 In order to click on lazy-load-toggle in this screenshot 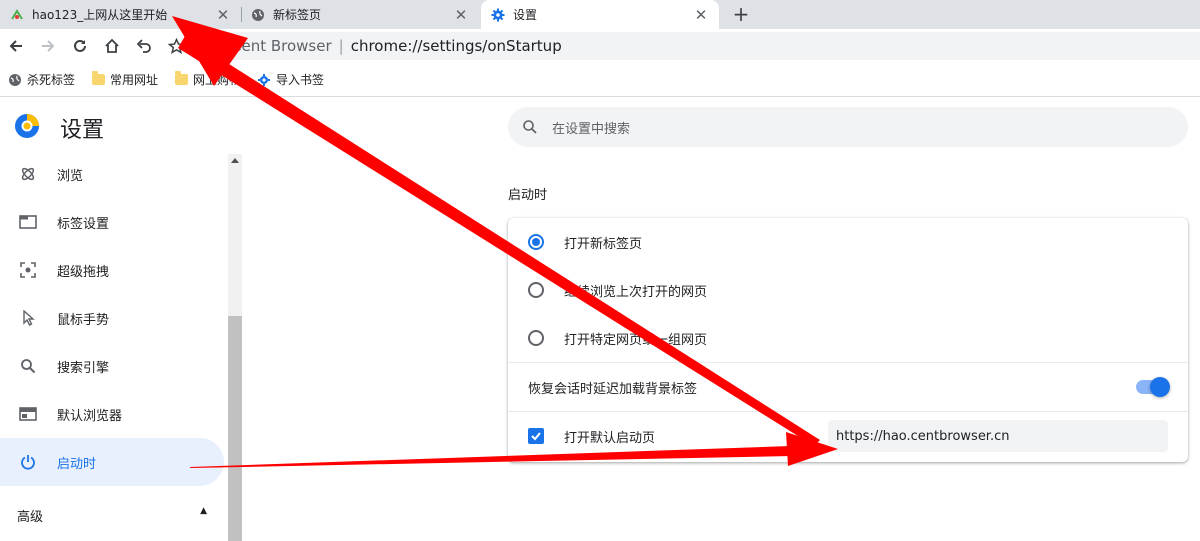, I will do `click(1153, 387)`.